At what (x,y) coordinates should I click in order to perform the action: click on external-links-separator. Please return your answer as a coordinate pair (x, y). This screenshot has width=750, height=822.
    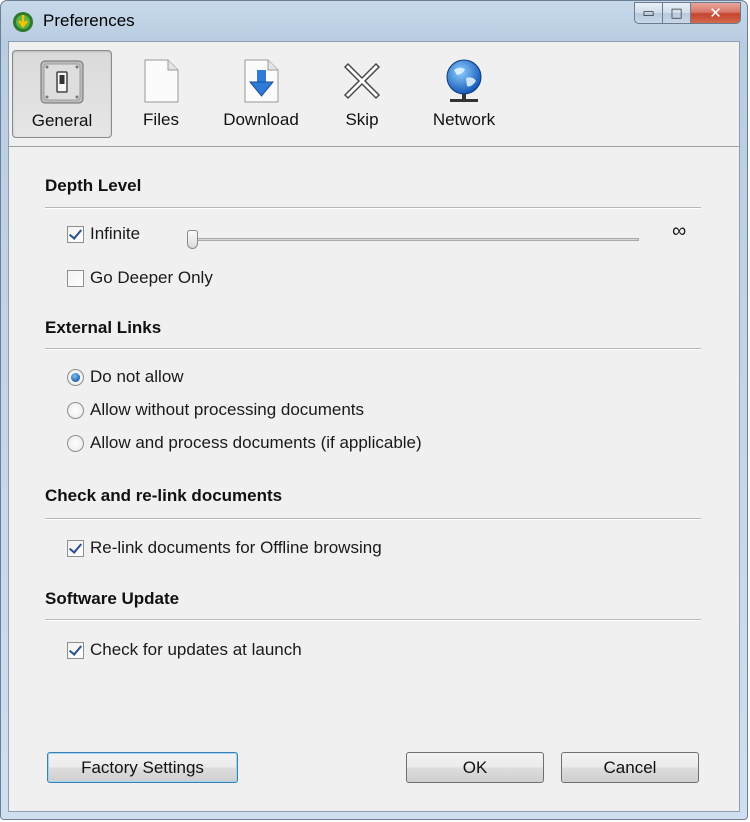
    Looking at the image, I should click on (373, 349).